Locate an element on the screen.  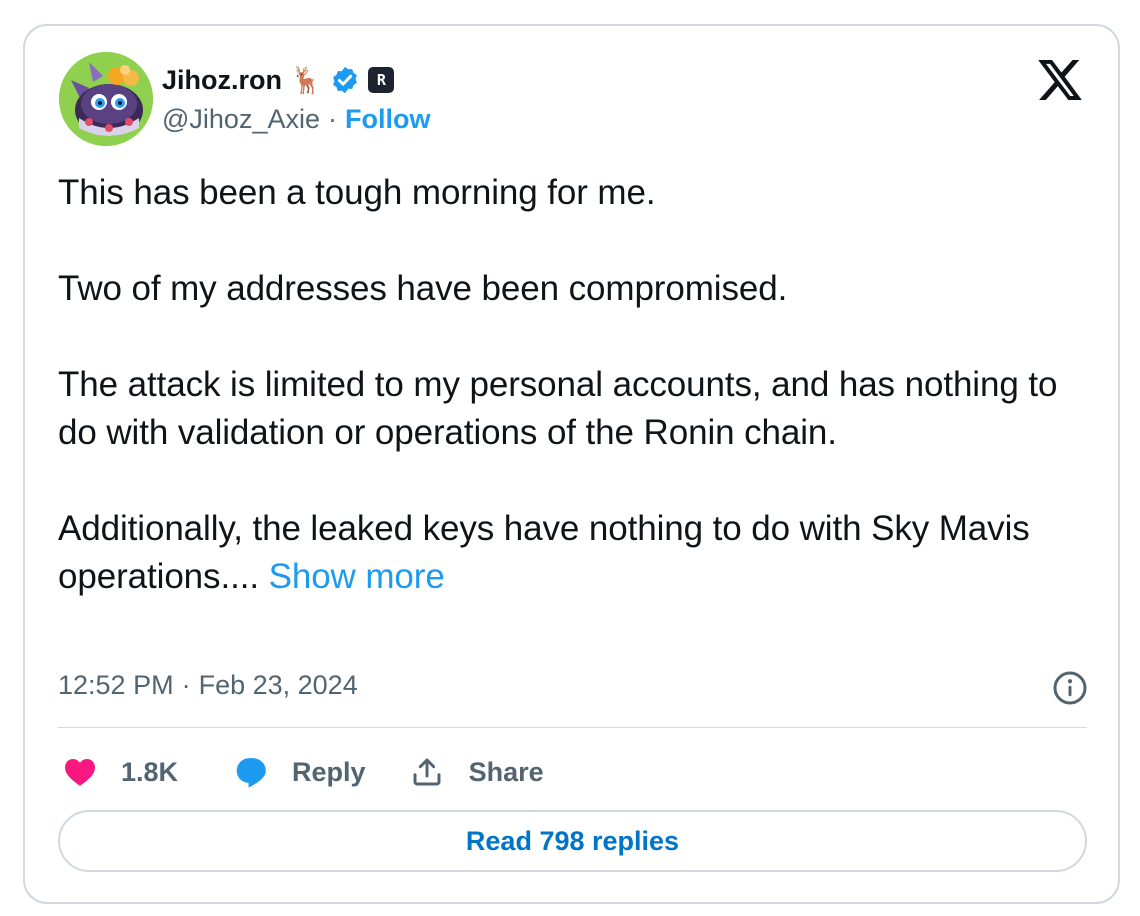
deer-emoji: 🦌 is located at coordinates (306, 80).